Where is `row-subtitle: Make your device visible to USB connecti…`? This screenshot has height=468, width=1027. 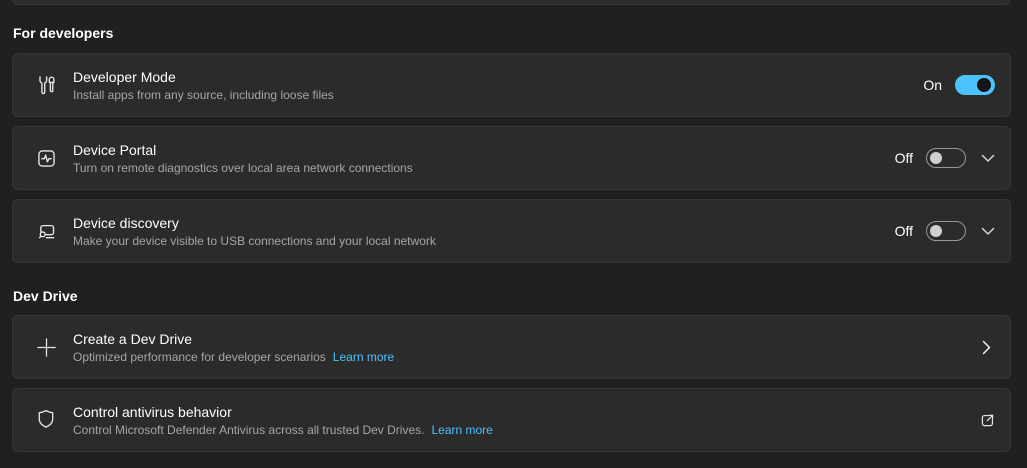 row-subtitle: Make your device visible to USB connecti… is located at coordinates (254, 240).